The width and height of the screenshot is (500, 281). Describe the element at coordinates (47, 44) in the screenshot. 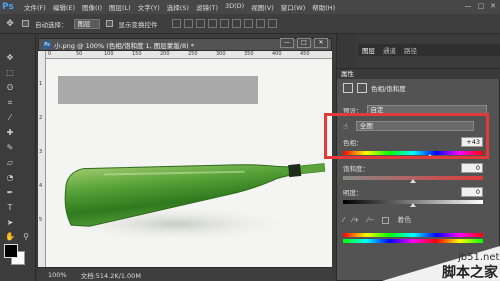

I see `document-ps-icon: Ps` at that location.